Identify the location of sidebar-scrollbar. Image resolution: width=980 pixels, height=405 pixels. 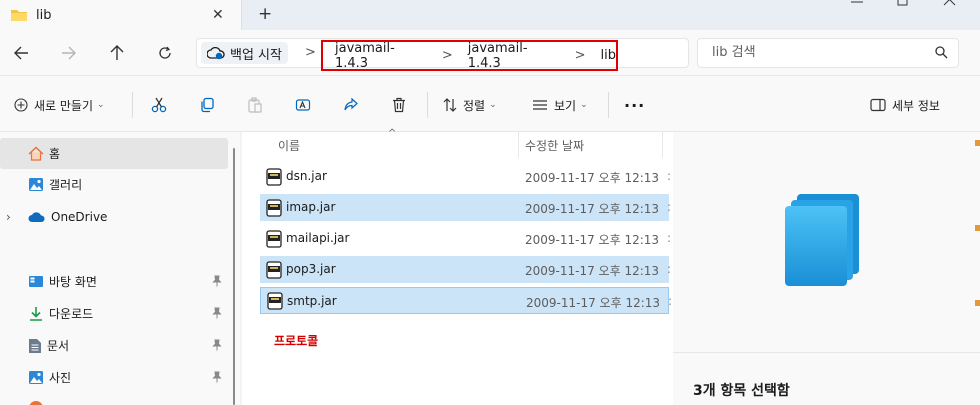
(234, 276).